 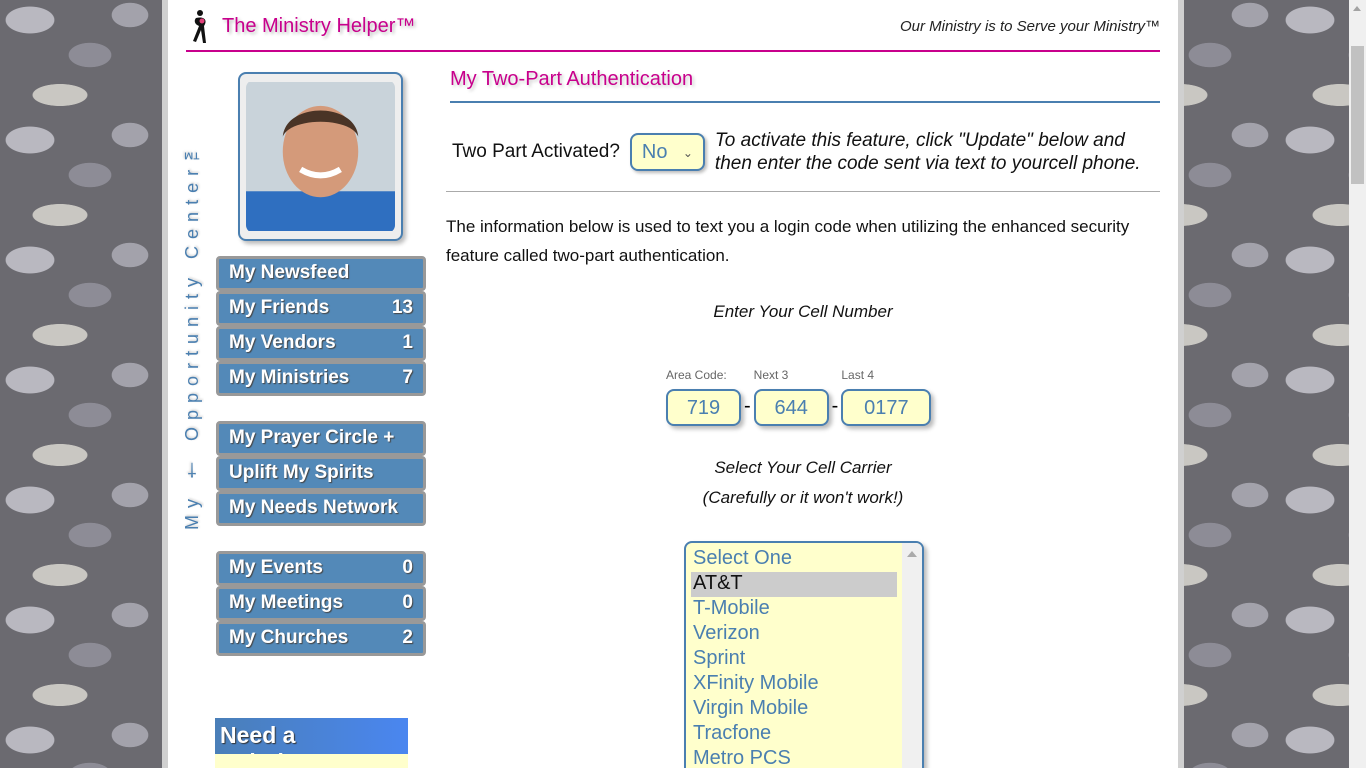 I want to click on carrier-heading: Select Your Cell Carrier, so click(x=803, y=467).